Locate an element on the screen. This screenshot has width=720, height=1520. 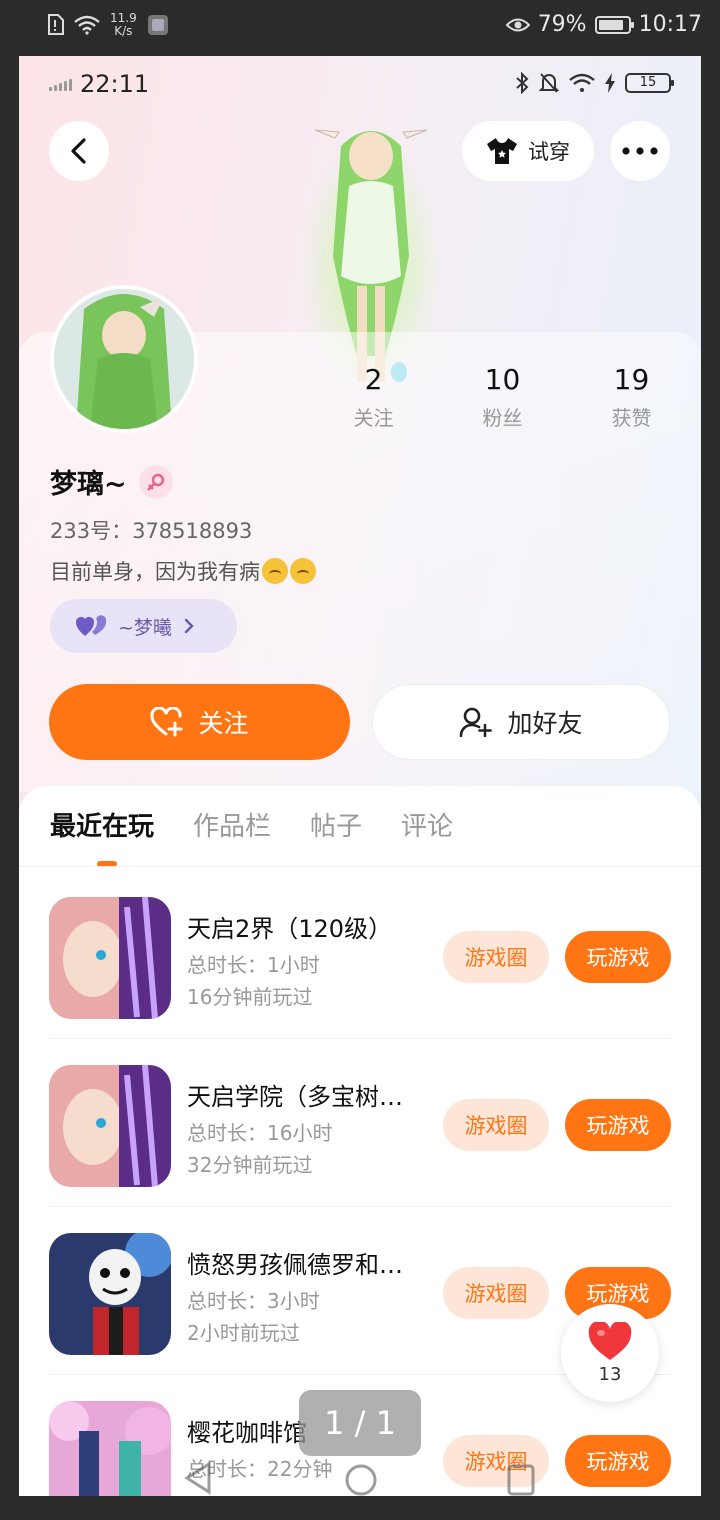
tab-posts: 帖子 is located at coordinates (336, 824).